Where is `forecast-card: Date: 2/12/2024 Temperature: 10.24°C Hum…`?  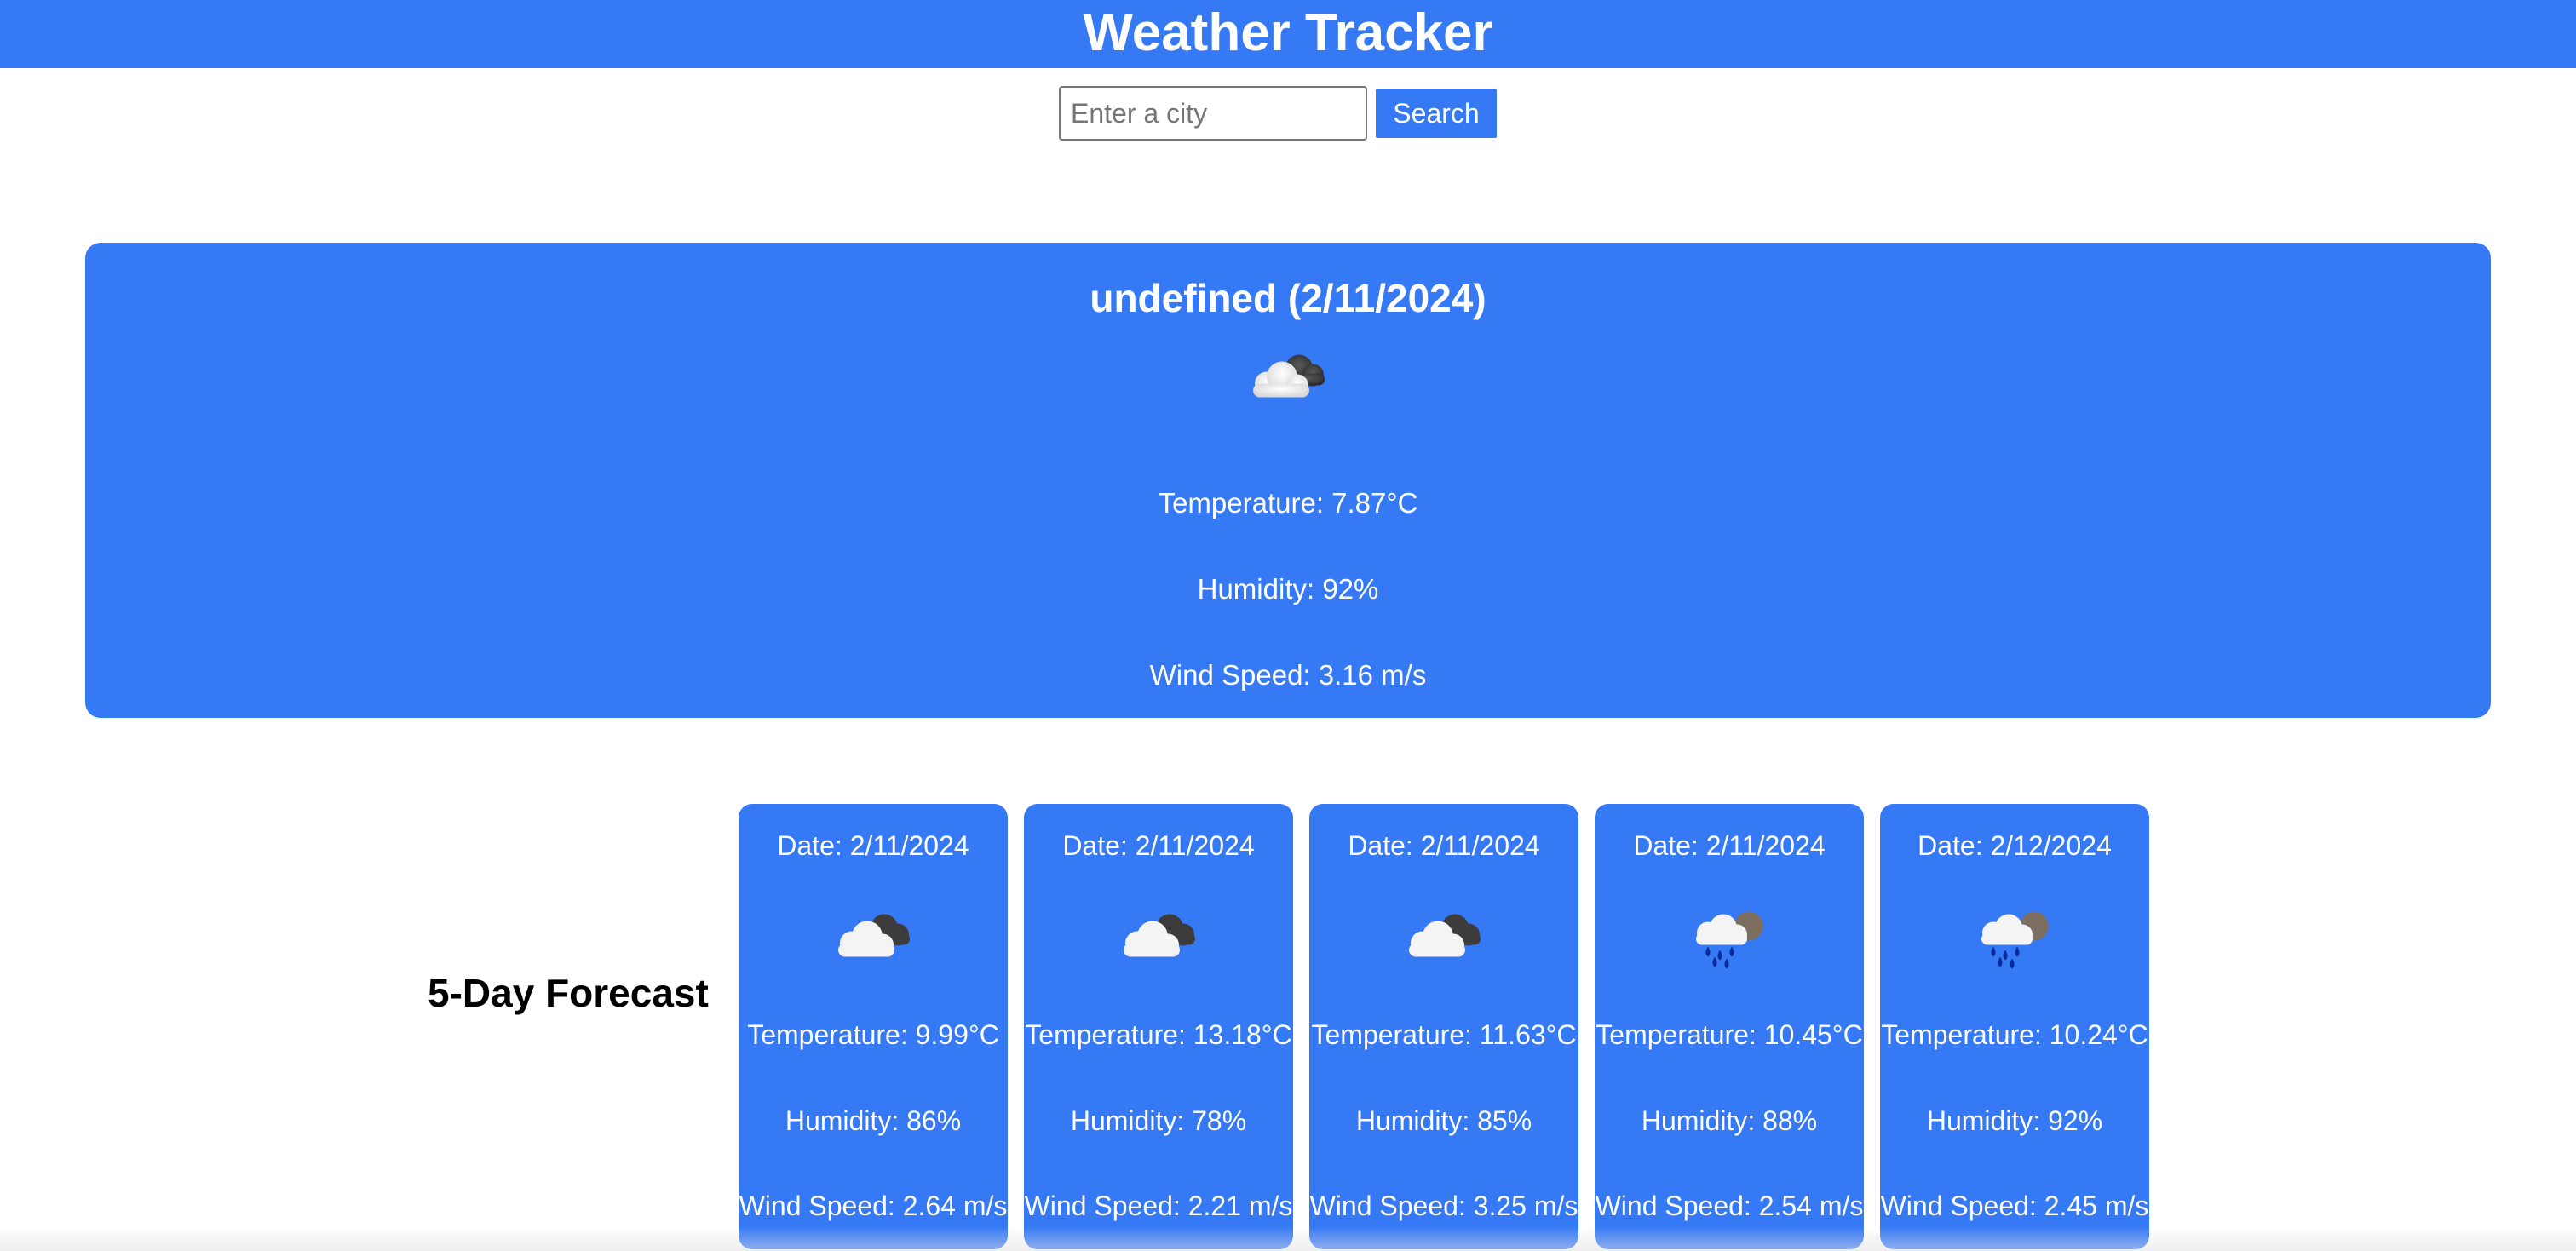 forecast-card: Date: 2/12/2024 Temperature: 10.24°C Hum… is located at coordinates (2015, 1026).